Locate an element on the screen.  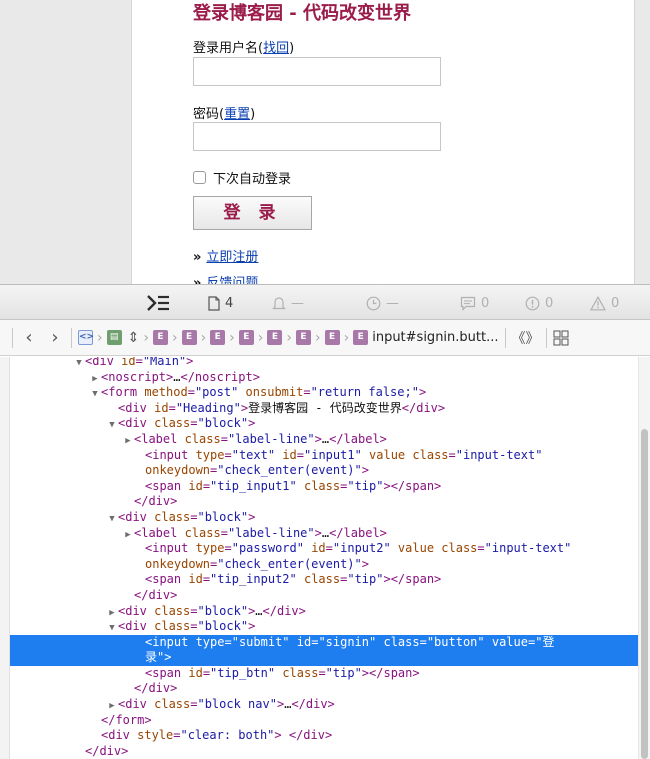
breadcrumb-element-html: E is located at coordinates (160, 337).